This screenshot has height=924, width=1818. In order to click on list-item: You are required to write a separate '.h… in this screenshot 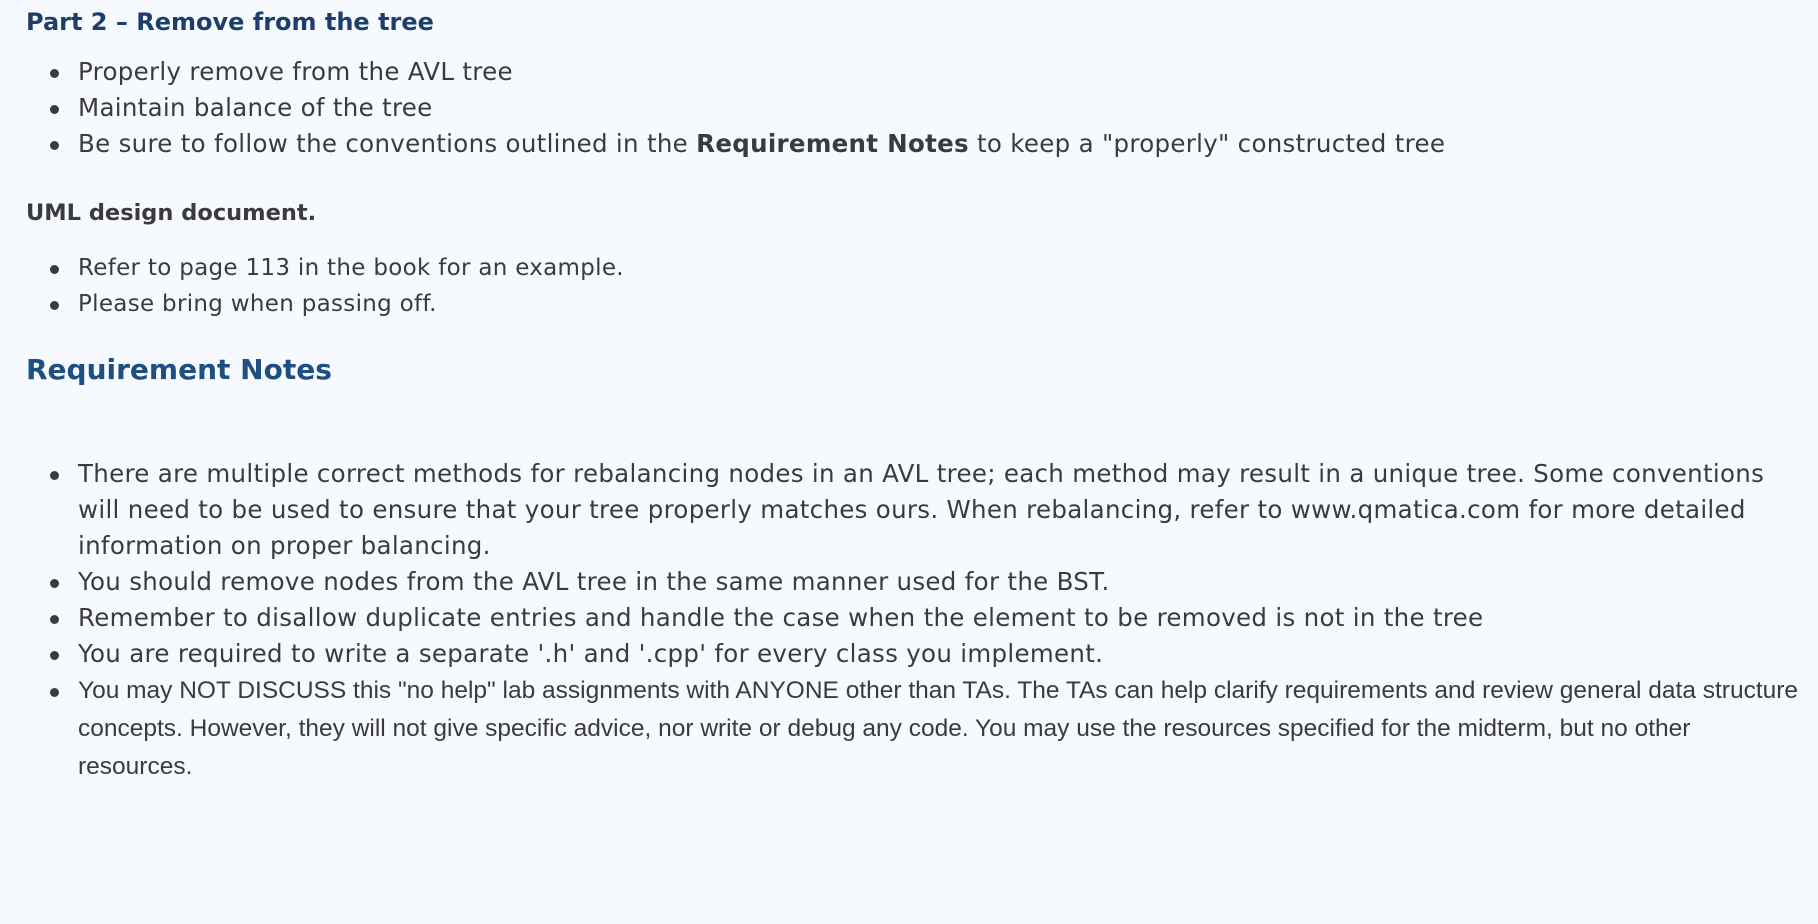, I will do `click(928, 654)`.